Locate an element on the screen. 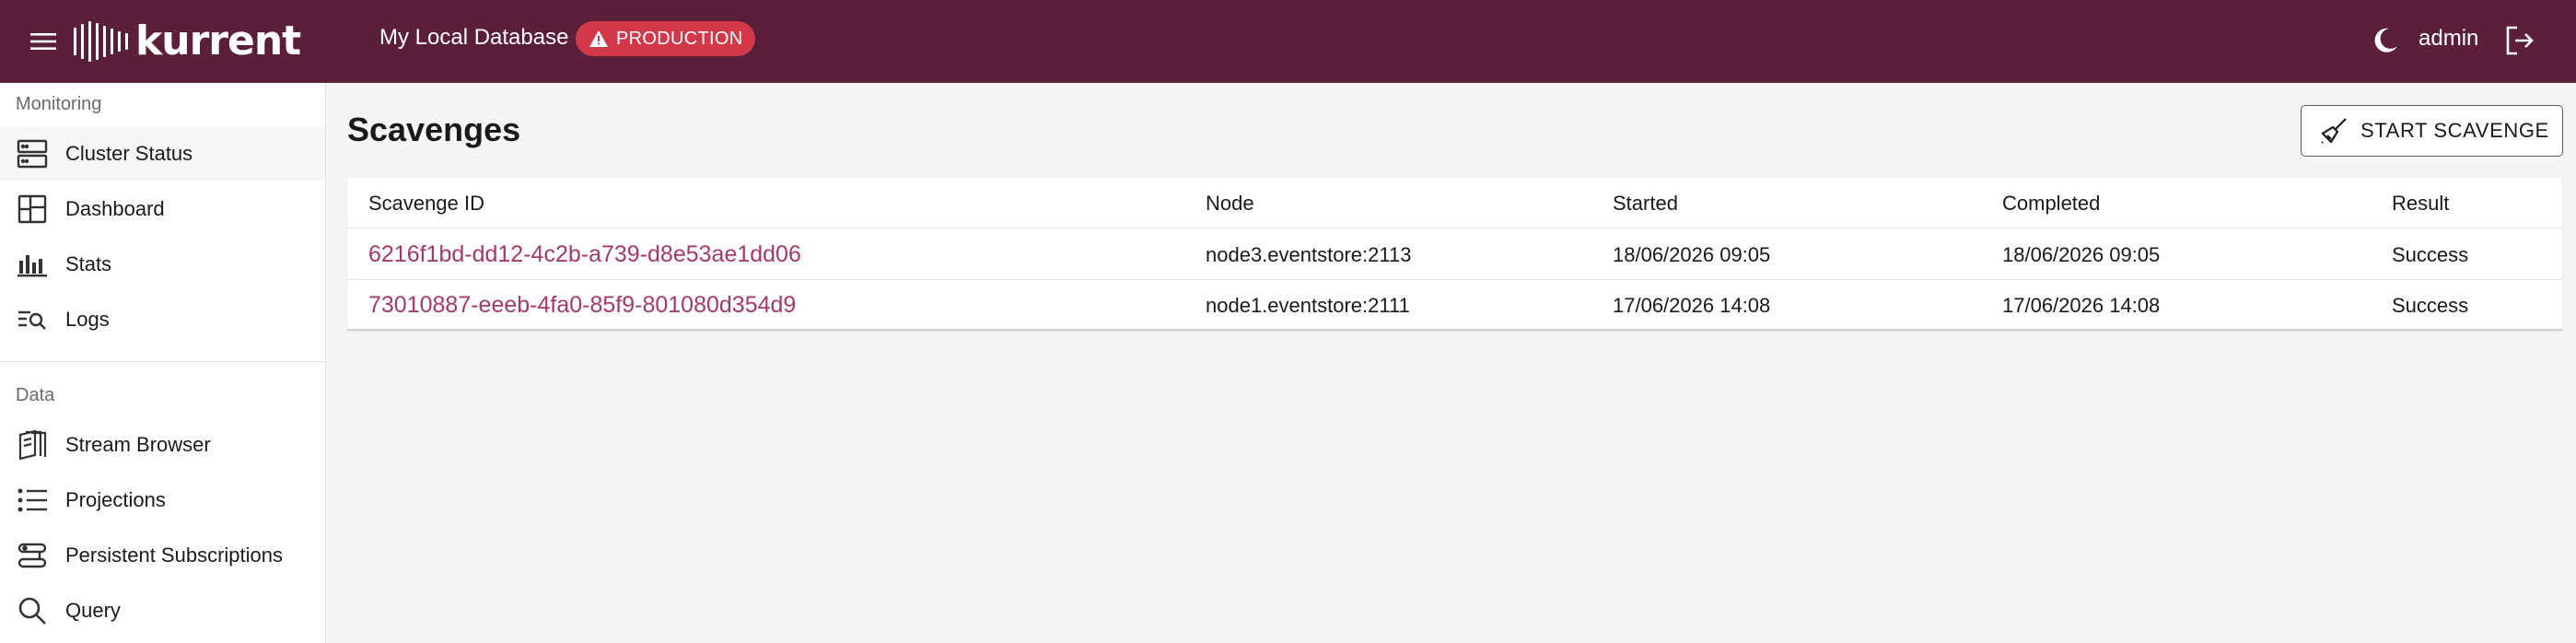  sidebar-divider is located at coordinates (163, 361).